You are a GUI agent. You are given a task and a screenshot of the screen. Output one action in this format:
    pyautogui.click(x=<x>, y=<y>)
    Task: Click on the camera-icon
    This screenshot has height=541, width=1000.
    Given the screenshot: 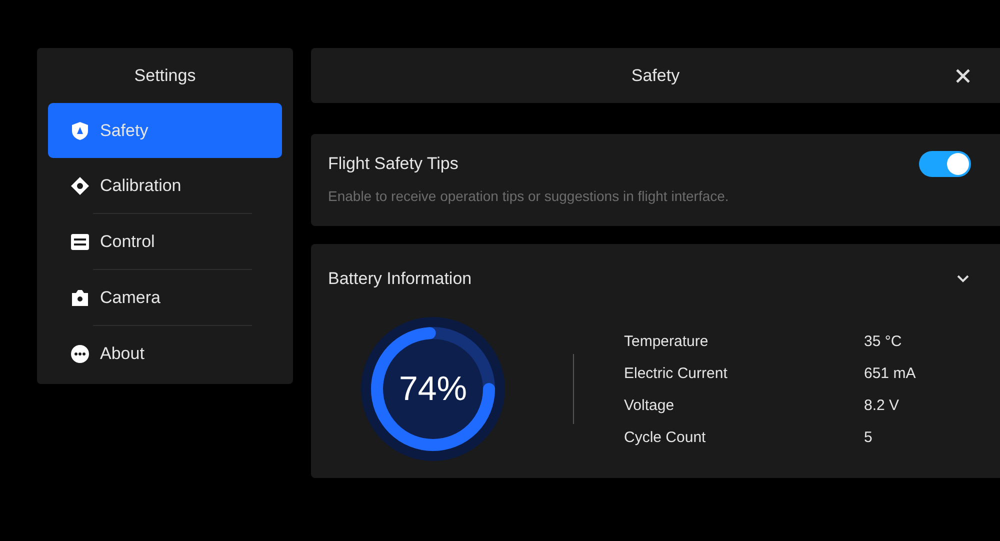 What is the action you would take?
    pyautogui.click(x=80, y=298)
    